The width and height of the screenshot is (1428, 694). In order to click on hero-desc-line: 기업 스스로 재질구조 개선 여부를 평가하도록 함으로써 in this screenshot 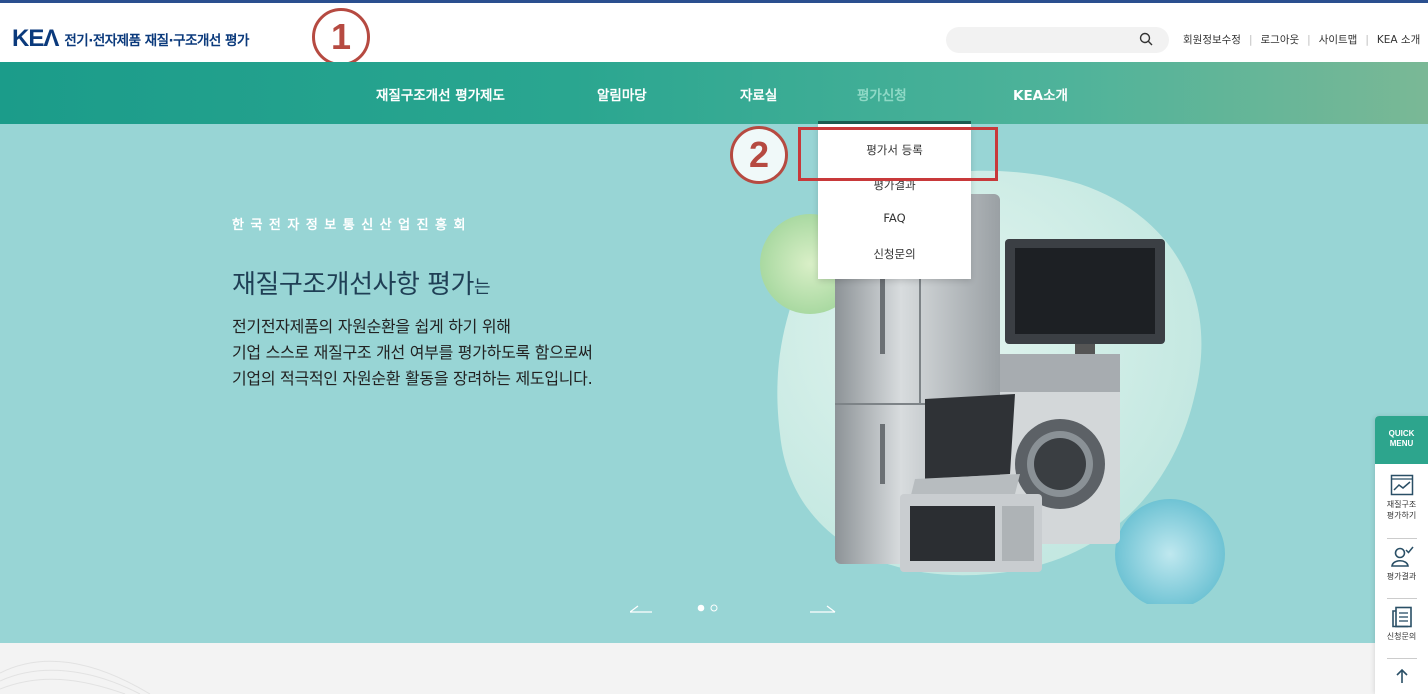, I will do `click(412, 352)`.